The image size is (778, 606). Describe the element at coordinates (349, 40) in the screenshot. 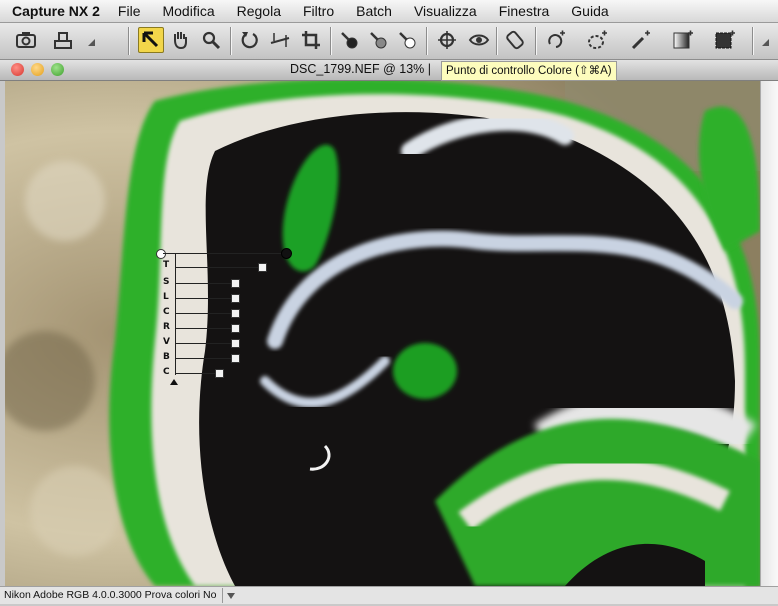

I see `black-point-icon` at that location.